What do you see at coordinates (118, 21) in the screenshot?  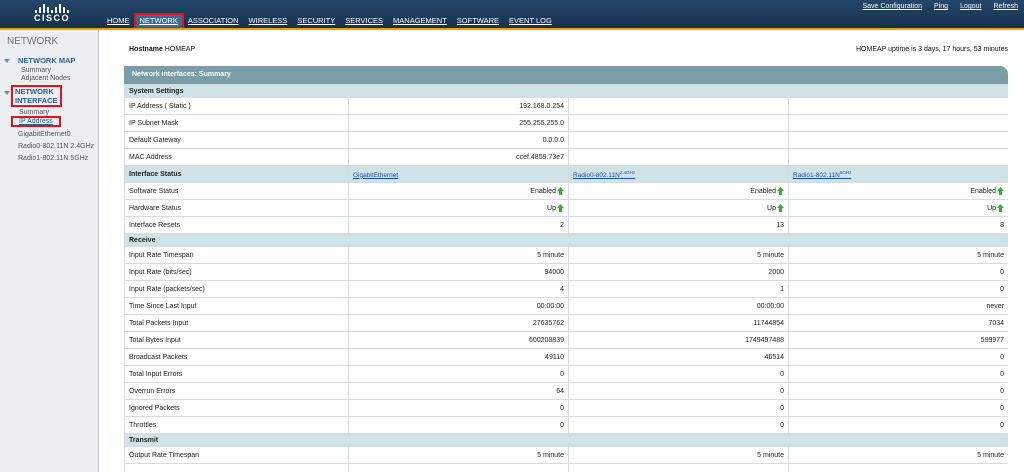 I see `tab-home: HOME` at bounding box center [118, 21].